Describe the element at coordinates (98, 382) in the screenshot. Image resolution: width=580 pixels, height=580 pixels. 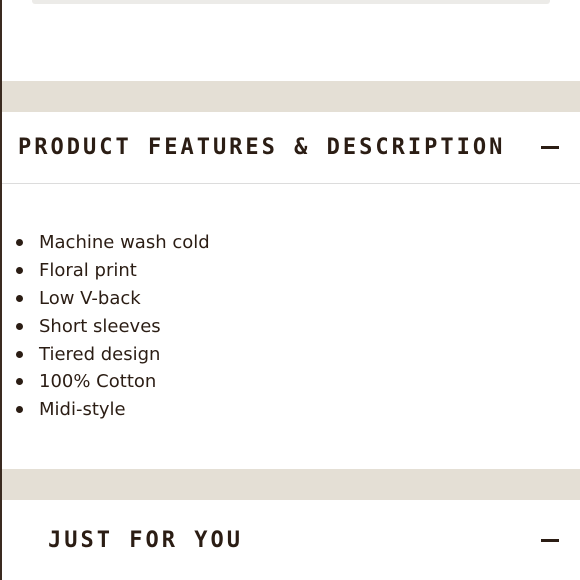
I see `list-item-text: 100% Cotton` at that location.